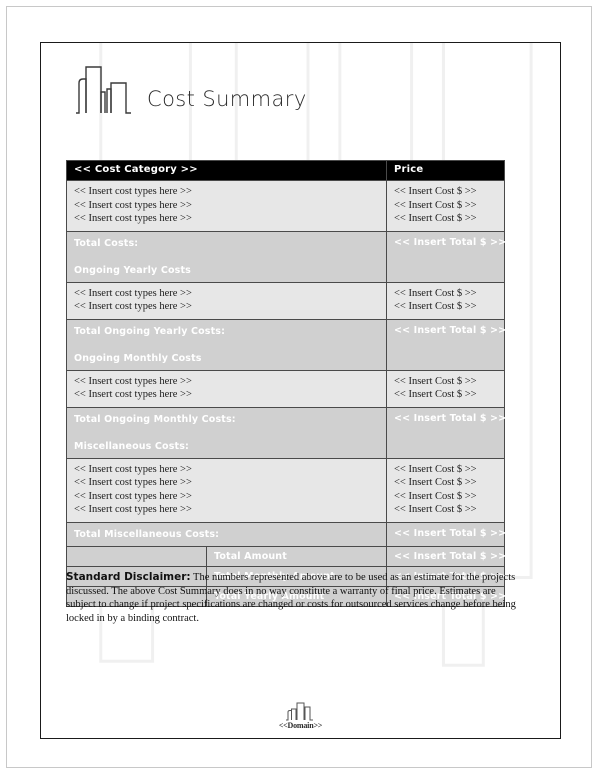 The height and width of the screenshot is (776, 600). Describe the element at coordinates (106, 243) in the screenshot. I see `total-label: Total Costs:` at that location.